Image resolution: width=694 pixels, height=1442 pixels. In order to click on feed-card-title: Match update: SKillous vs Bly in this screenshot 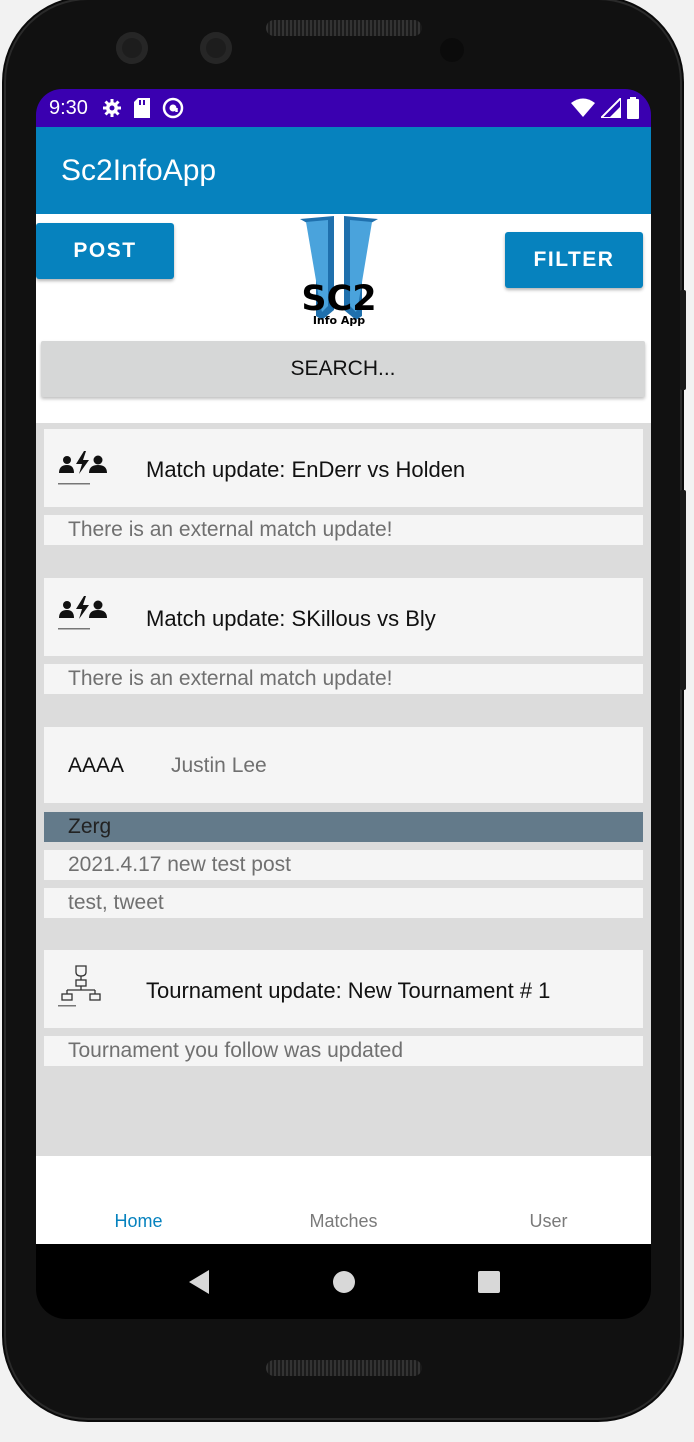, I will do `click(291, 618)`.